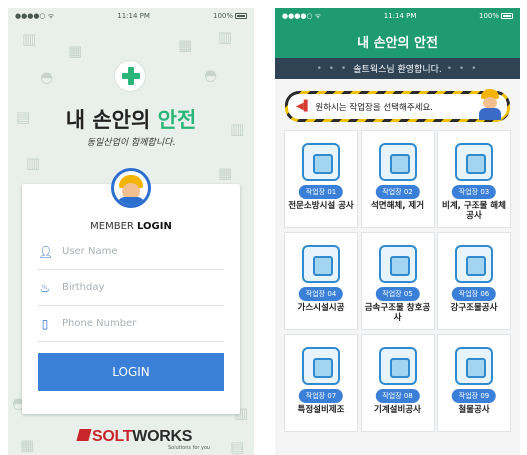  What do you see at coordinates (321, 192) in the screenshot?
I see `site-badge: 작업장 01` at bounding box center [321, 192].